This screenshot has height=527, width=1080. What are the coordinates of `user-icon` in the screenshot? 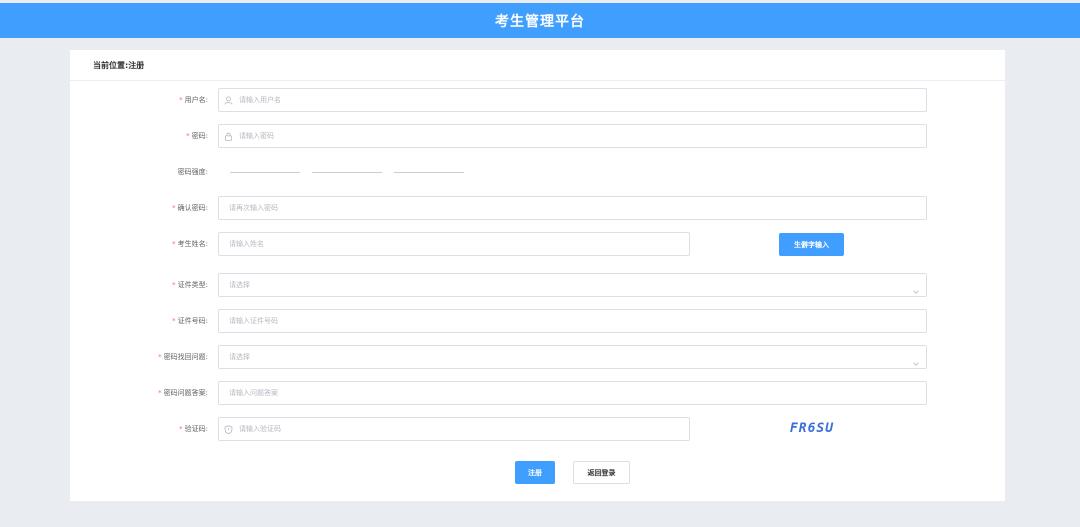 It's located at (228, 100).